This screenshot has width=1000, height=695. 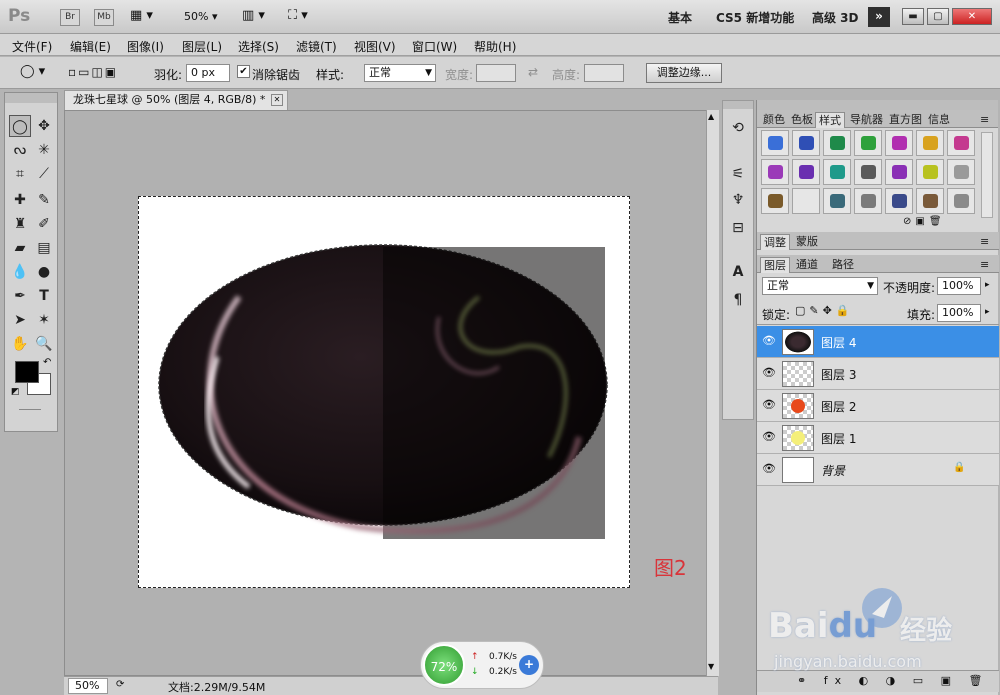 I want to click on menu-filter: 滤镜(T), so click(x=316, y=46).